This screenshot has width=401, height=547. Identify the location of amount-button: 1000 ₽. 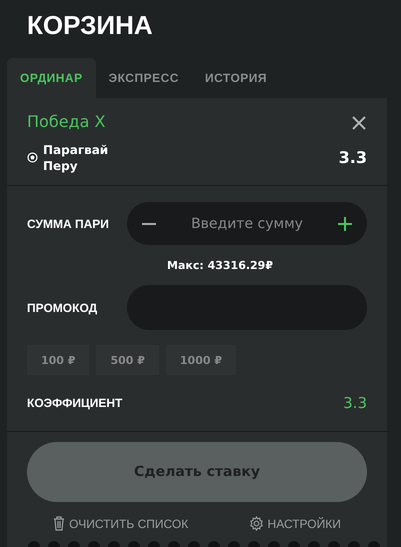
(201, 360).